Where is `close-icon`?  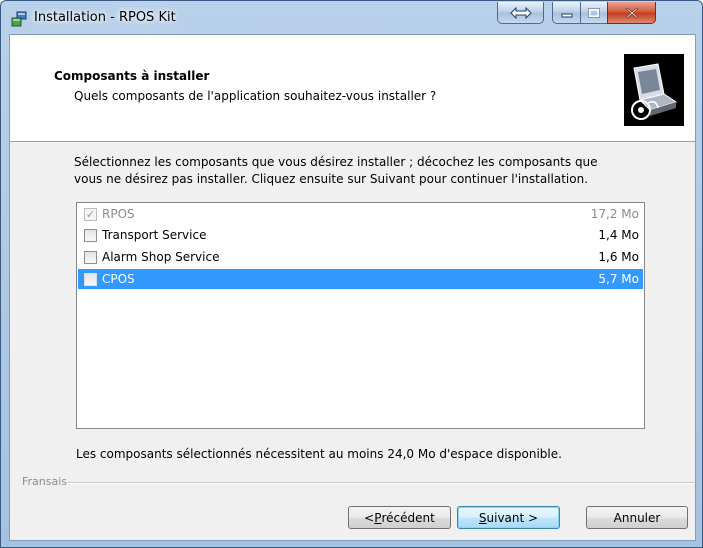 close-icon is located at coordinates (631, 12).